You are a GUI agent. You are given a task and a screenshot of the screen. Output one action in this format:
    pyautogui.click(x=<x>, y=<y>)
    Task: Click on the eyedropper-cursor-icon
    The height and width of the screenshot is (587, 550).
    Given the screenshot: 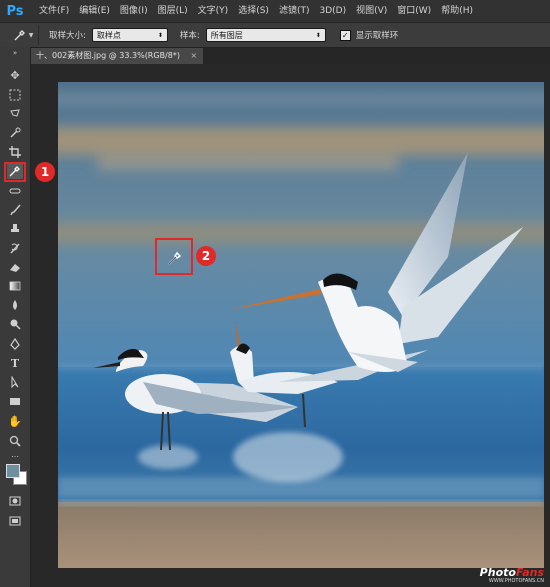 What is the action you would take?
    pyautogui.click(x=175, y=258)
    